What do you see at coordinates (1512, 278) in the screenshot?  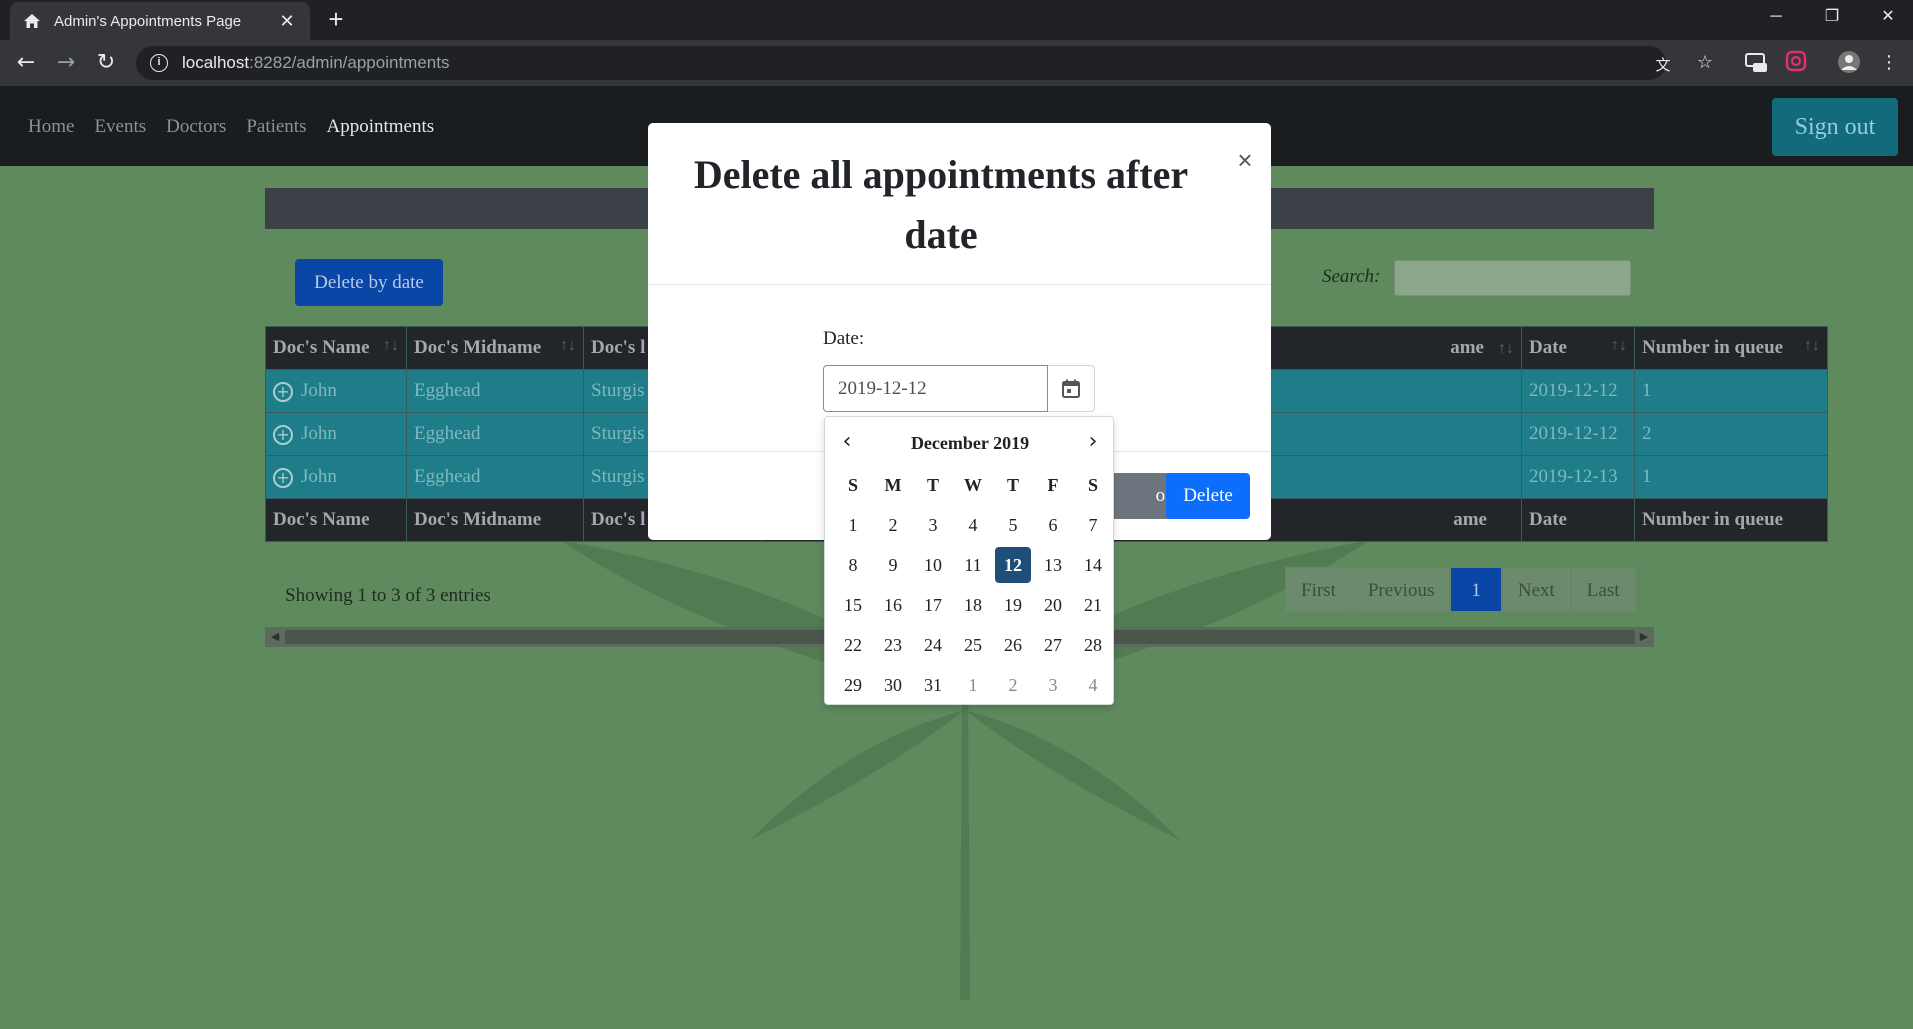 I see `search-input` at bounding box center [1512, 278].